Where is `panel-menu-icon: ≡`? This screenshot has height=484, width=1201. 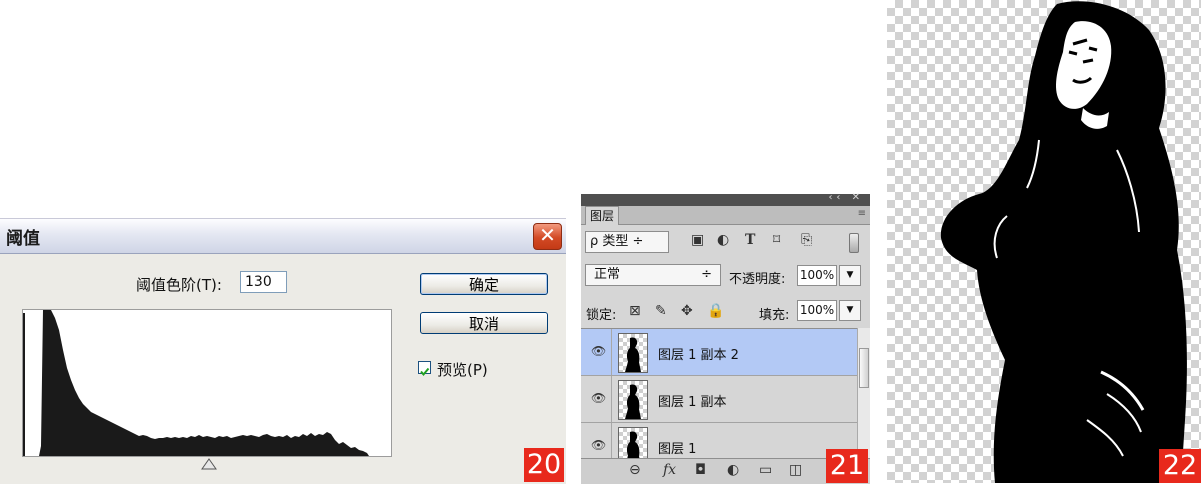
panel-menu-icon: ≡ is located at coordinates (862, 213).